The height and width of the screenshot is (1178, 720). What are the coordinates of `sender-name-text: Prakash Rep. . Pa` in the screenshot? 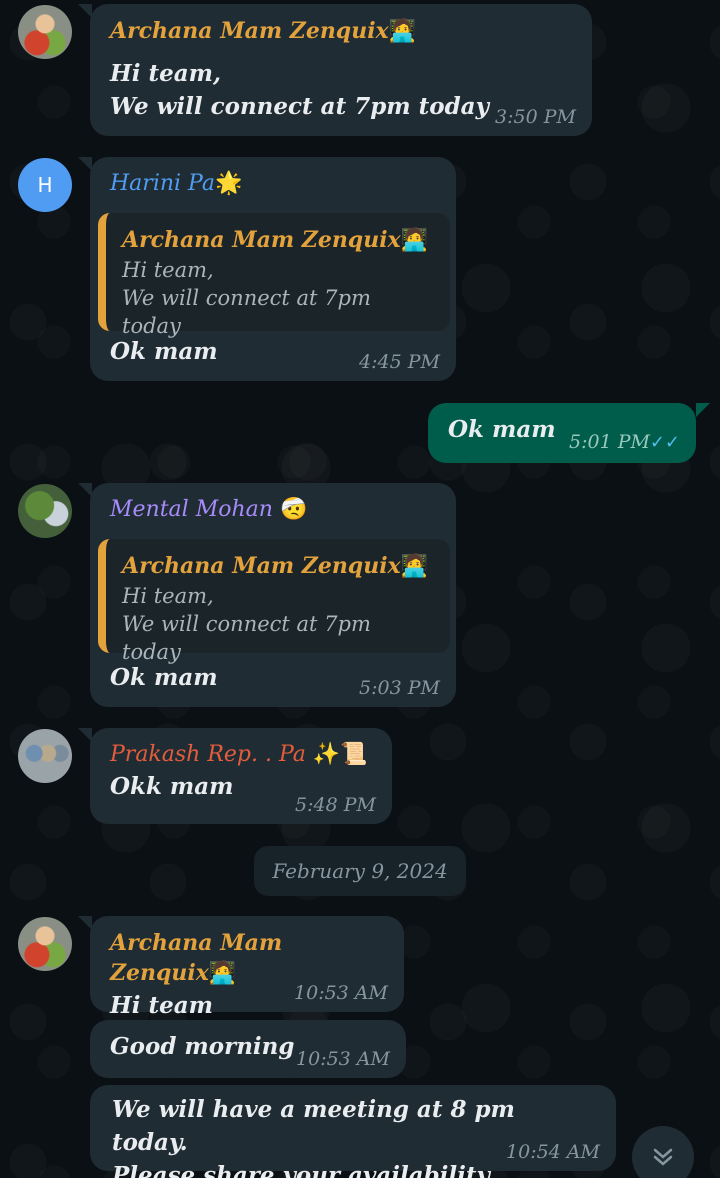 It's located at (208, 754).